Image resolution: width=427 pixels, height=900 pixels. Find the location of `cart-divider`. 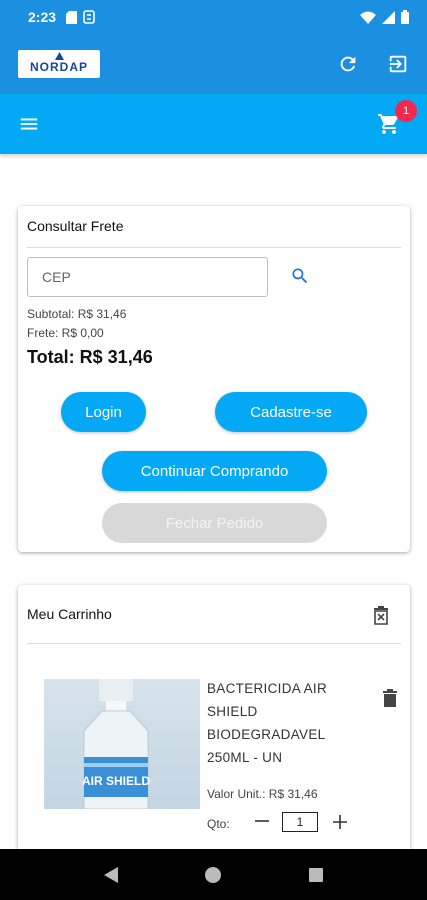

cart-divider is located at coordinates (214, 643).